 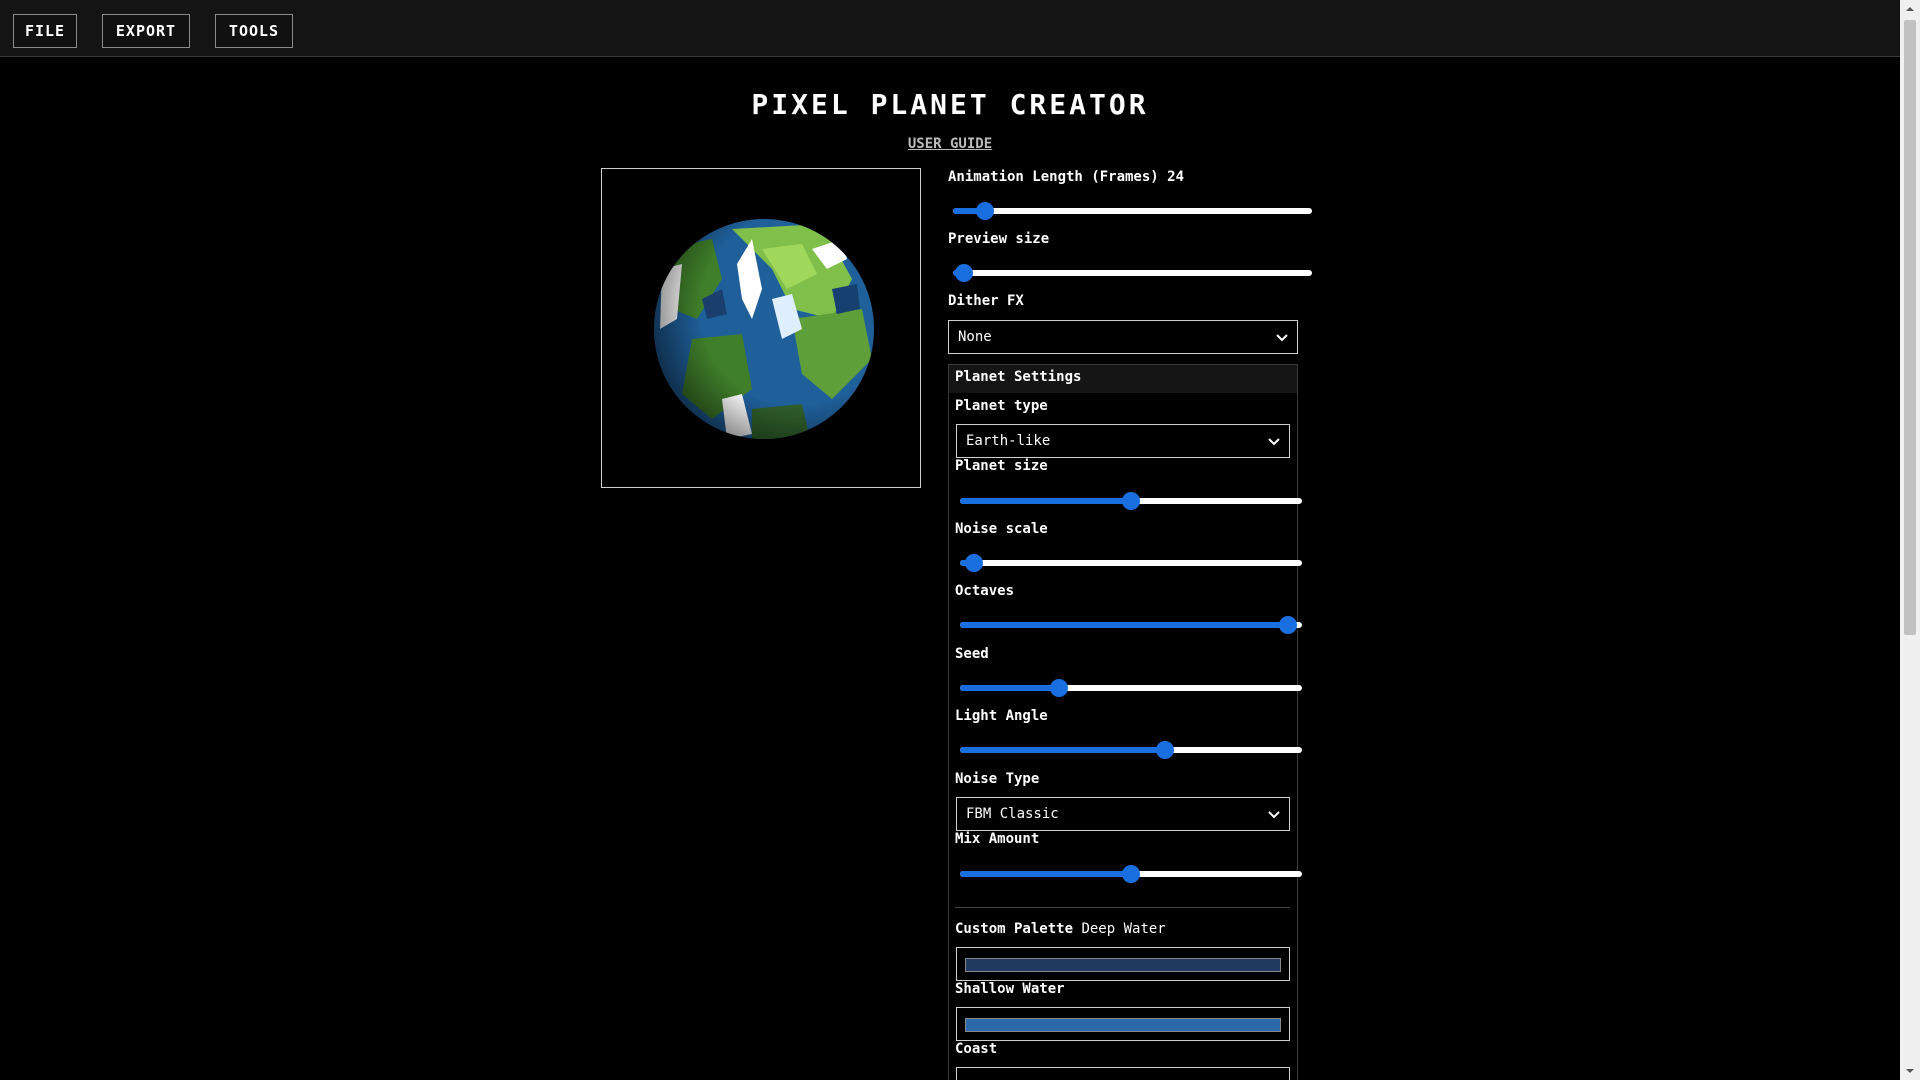 What do you see at coordinates (997, 779) in the screenshot?
I see `noise-type-label: Noise Type` at bounding box center [997, 779].